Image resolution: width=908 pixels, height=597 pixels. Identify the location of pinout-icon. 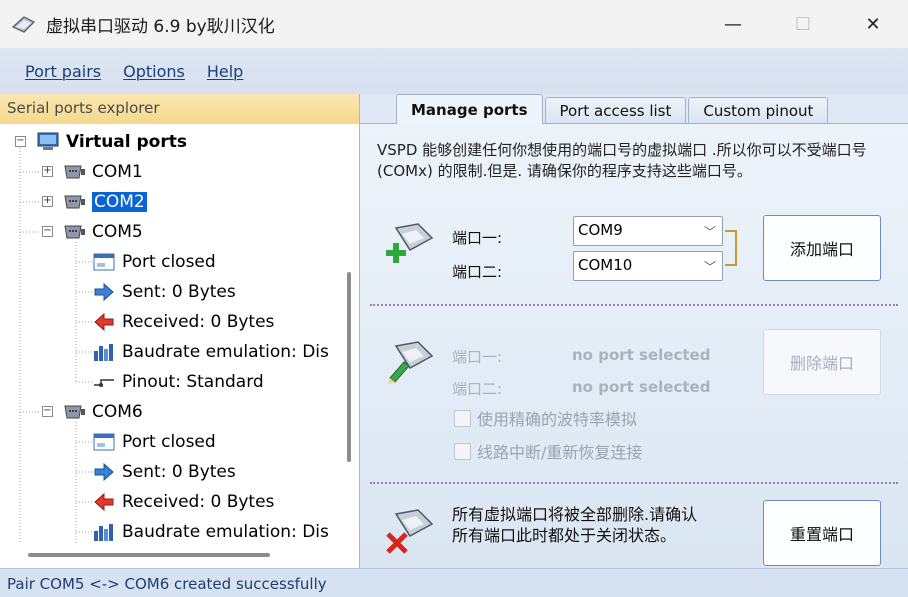
(104, 383).